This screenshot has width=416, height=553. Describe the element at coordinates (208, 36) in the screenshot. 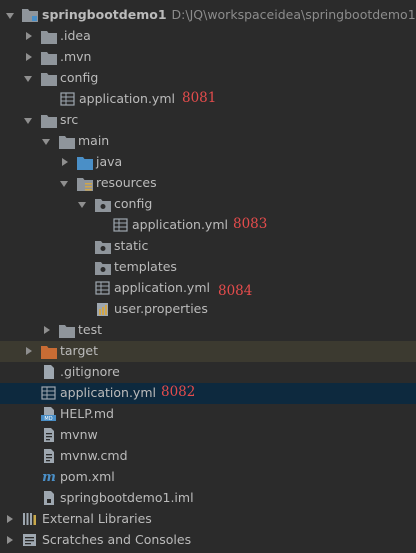

I see `tree-row-idea: .idea` at that location.